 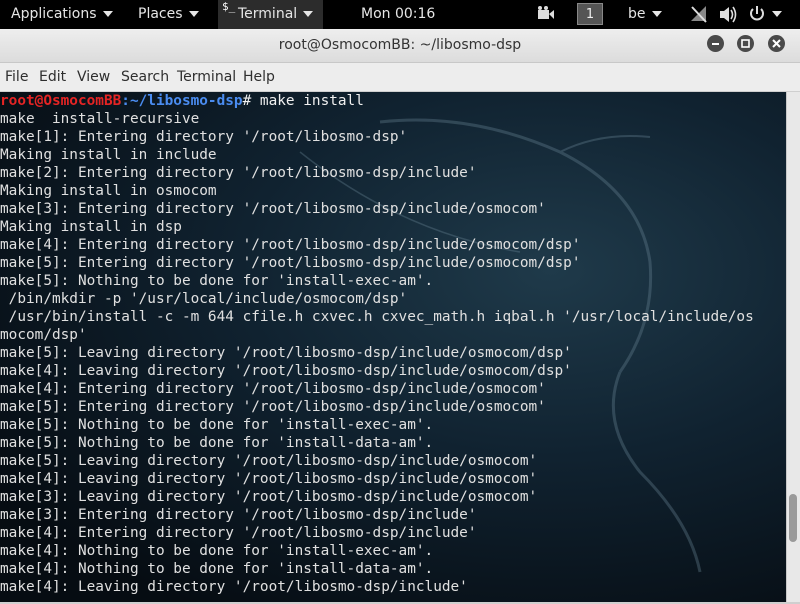 I want to click on output-line: Making install in include, so click(x=108, y=155).